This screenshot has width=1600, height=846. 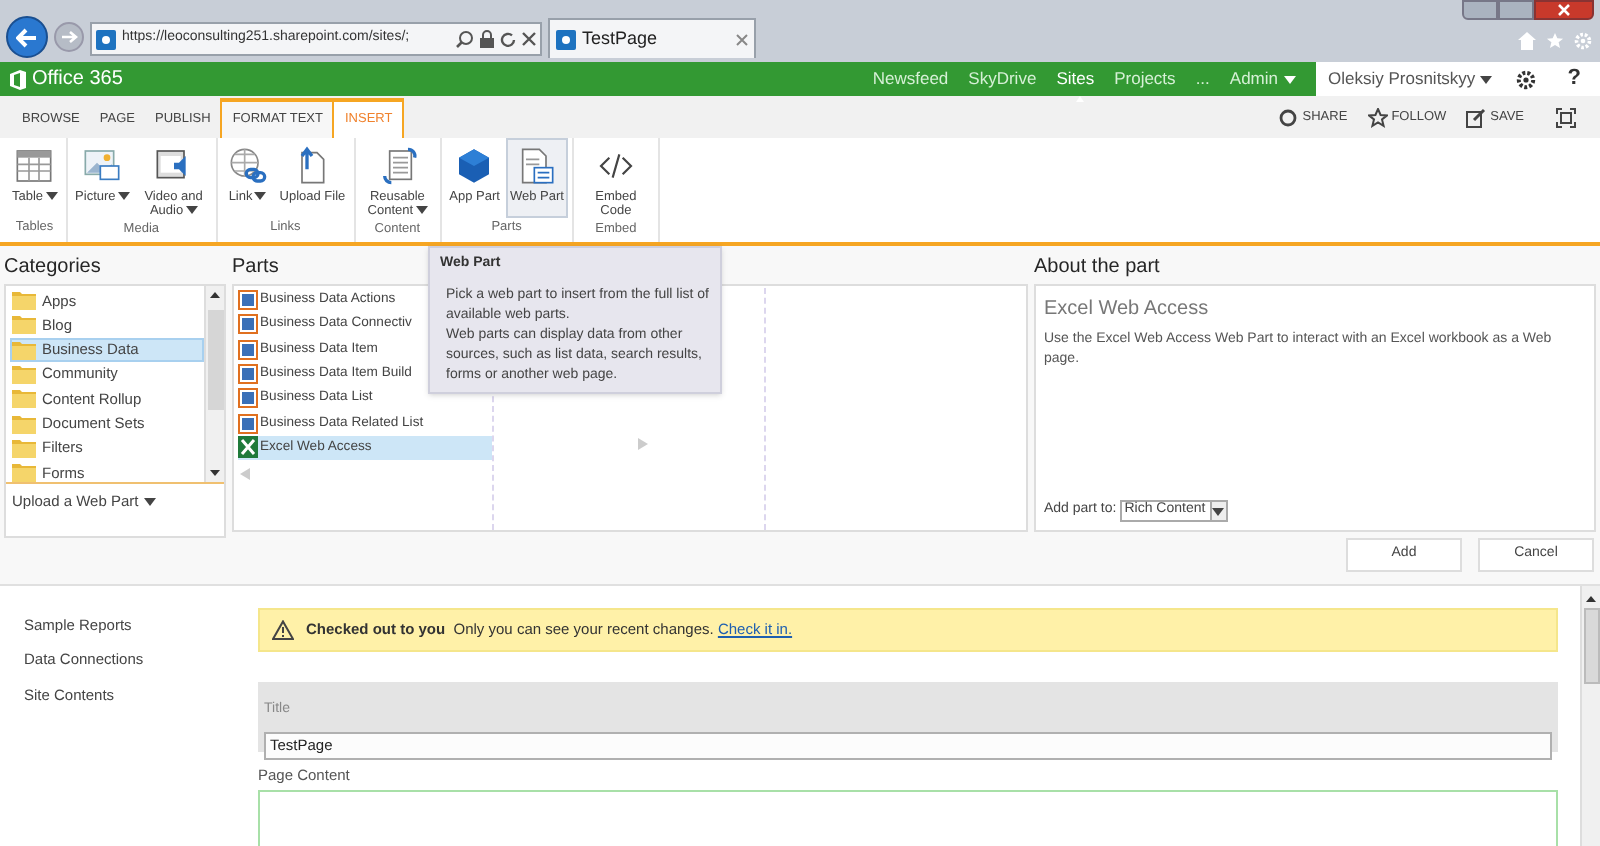 I want to click on pointer-icon, so click(x=1079, y=98).